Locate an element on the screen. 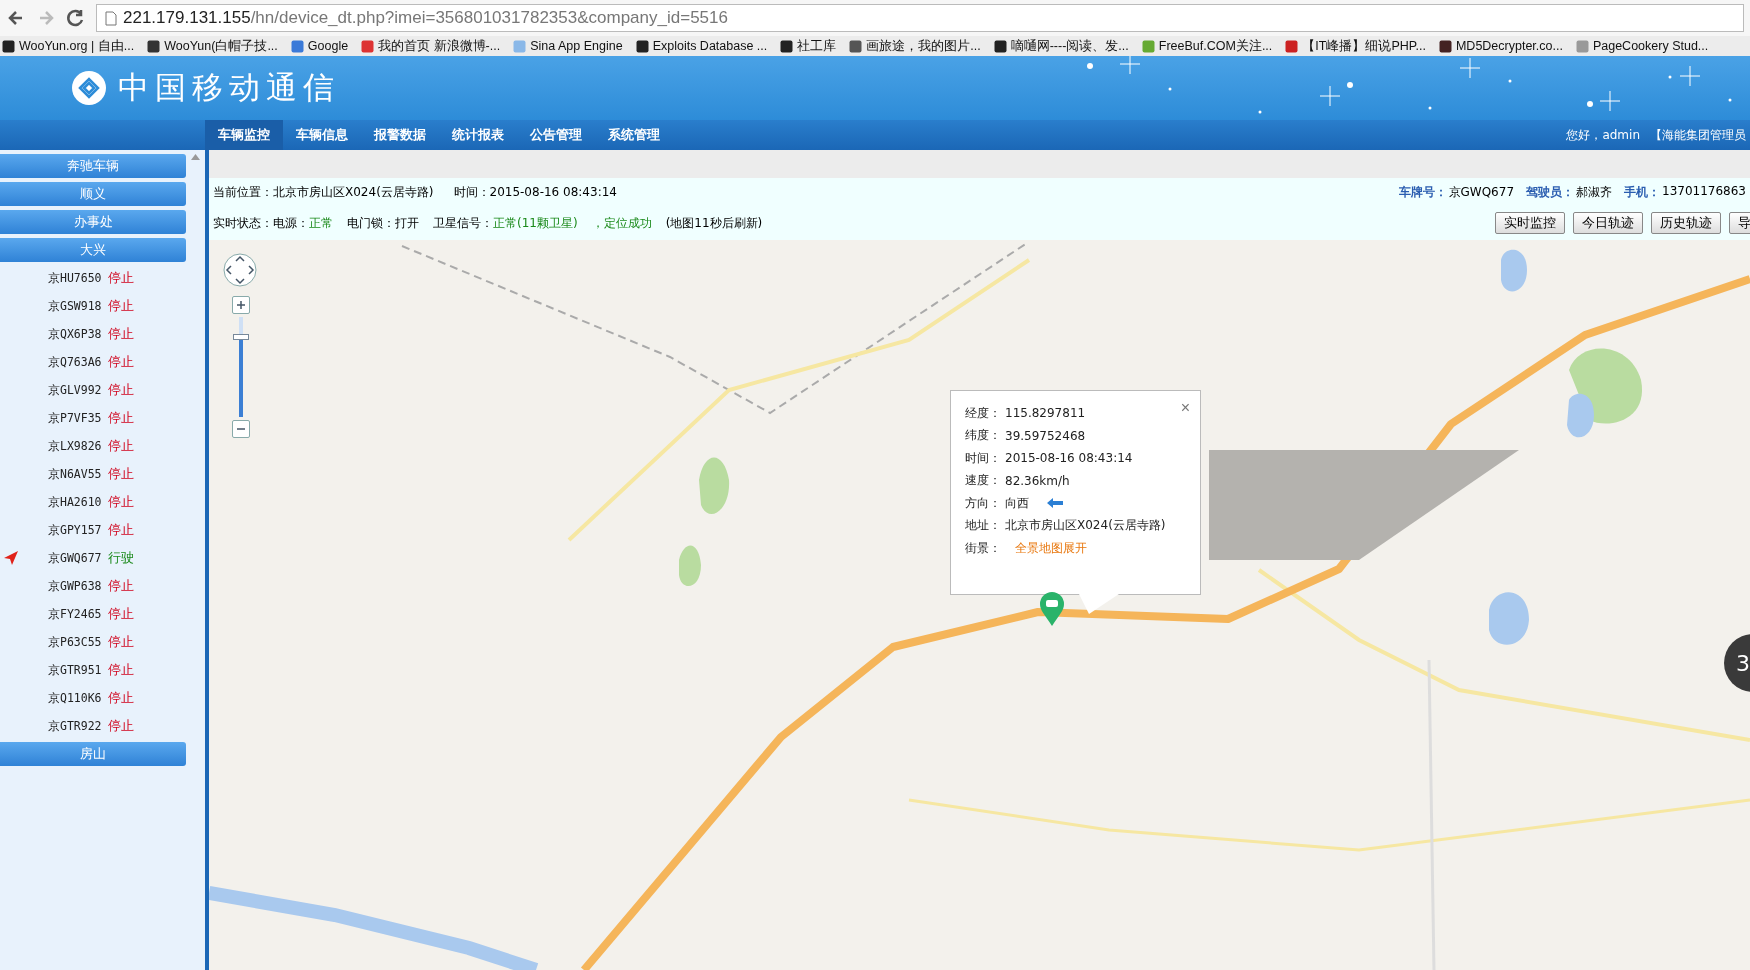  plate-number: 京GWQ677 is located at coordinates (78, 558).